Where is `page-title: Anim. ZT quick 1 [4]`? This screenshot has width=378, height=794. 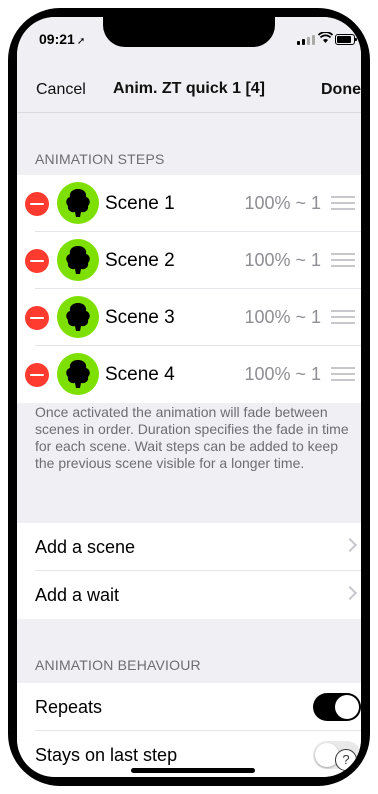 page-title: Anim. ZT quick 1 [4] is located at coordinates (188, 88).